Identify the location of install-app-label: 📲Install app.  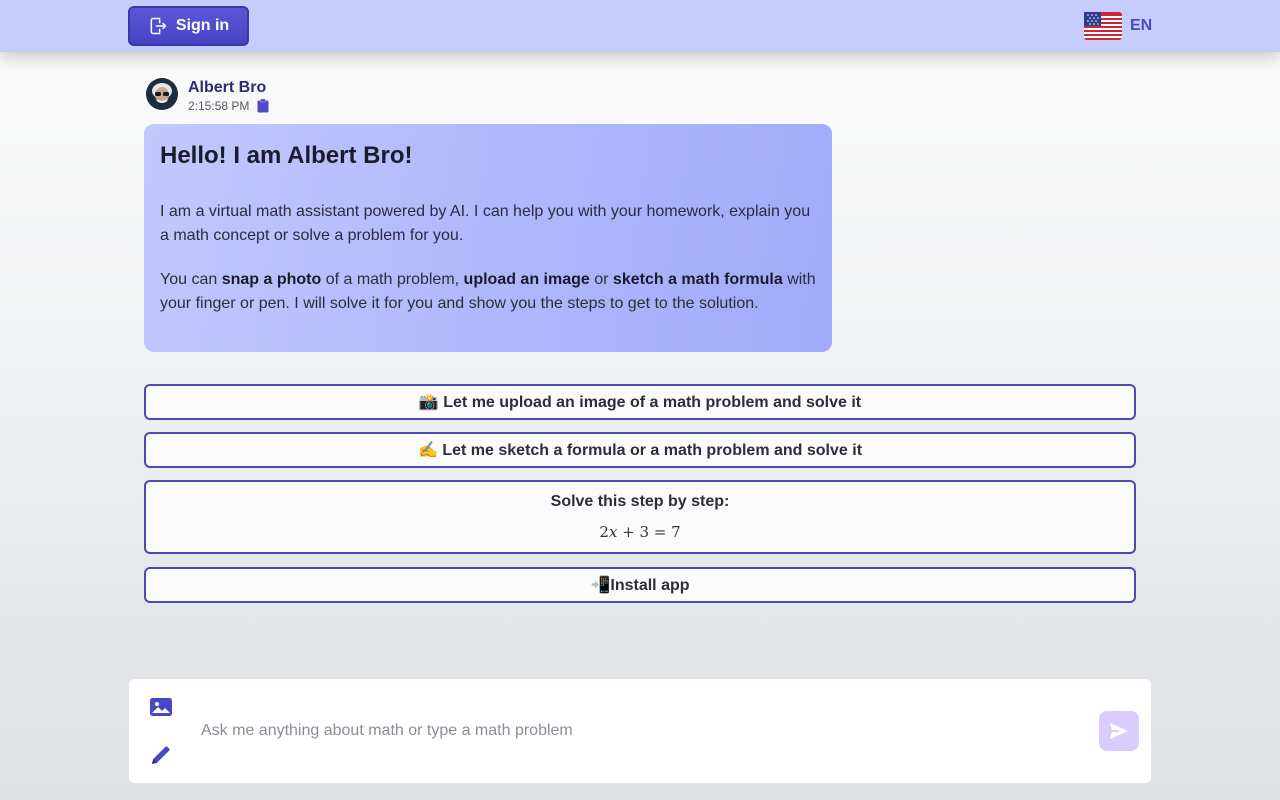
(640, 585).